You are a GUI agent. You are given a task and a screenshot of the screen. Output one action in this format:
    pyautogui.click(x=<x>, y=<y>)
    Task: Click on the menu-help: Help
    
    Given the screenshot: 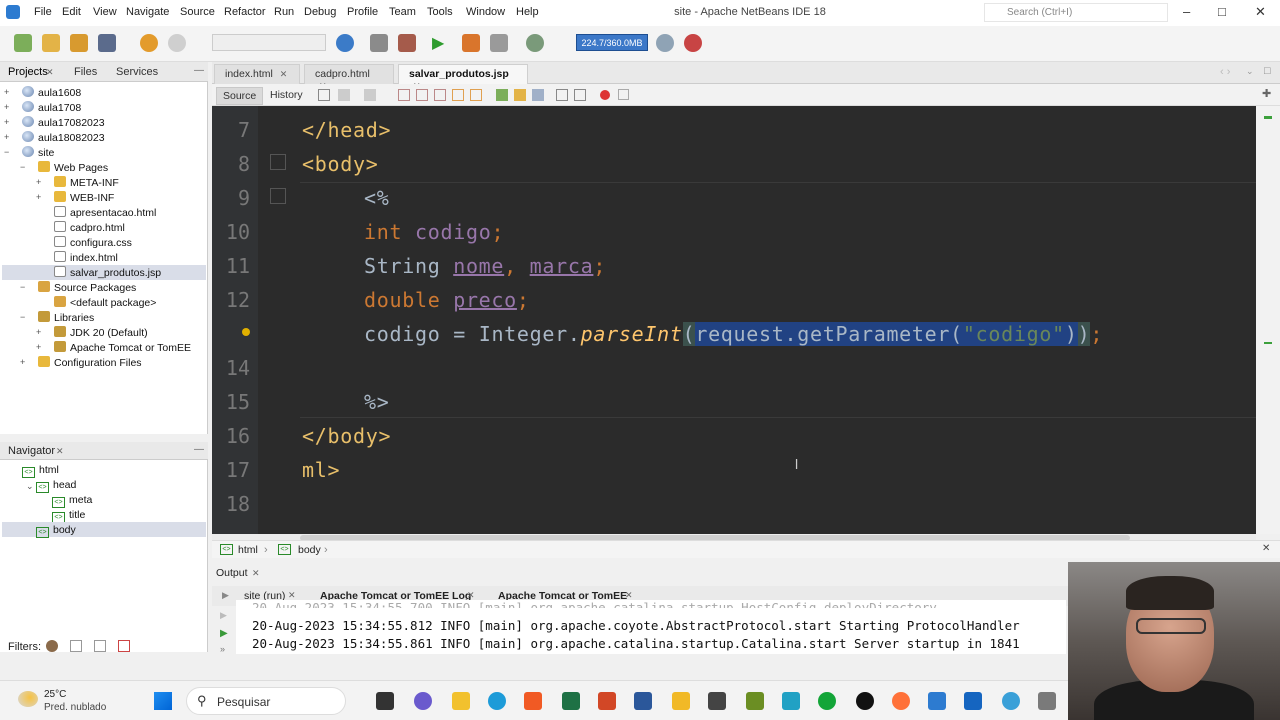 What is the action you would take?
    pyautogui.click(x=527, y=12)
    